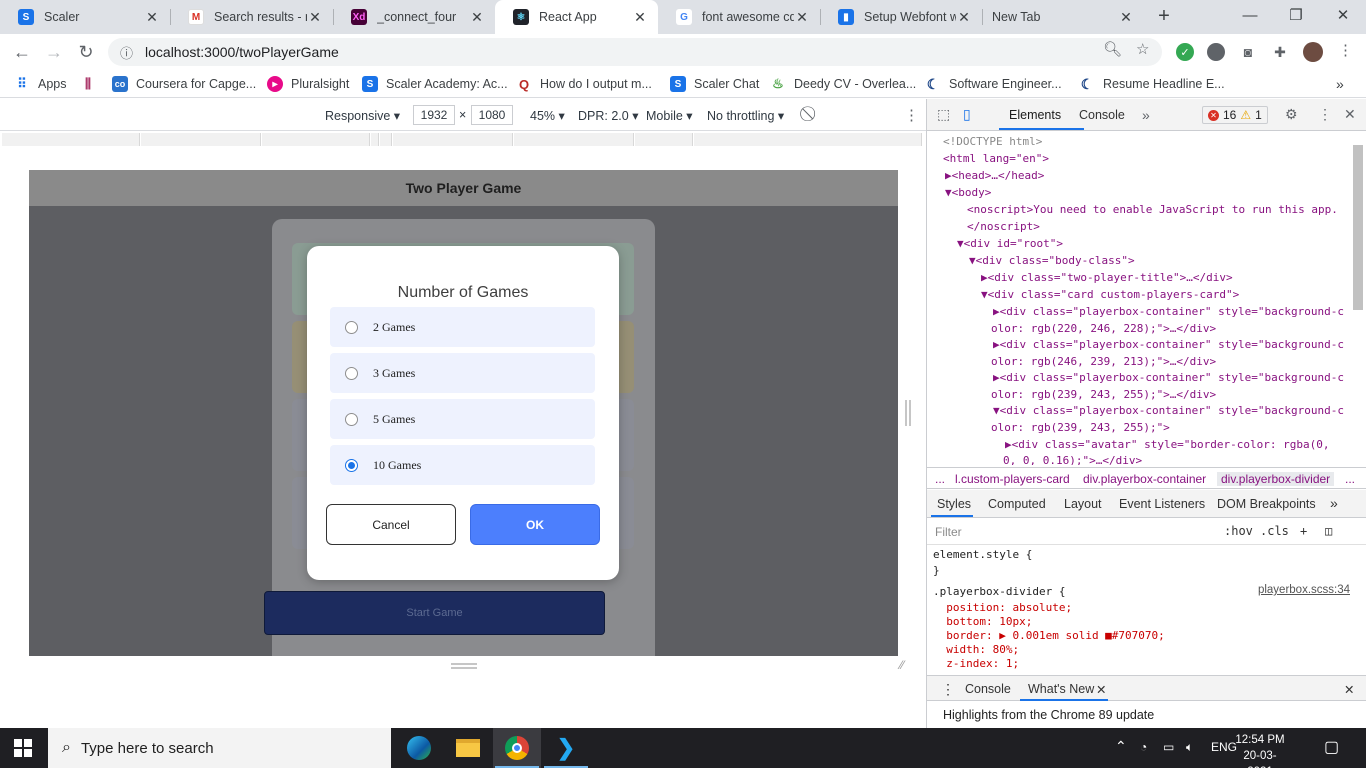 This screenshot has height=768, width=1366. Describe the element at coordinates (1291, 114) in the screenshot. I see `settings-gear-icon: ⚙` at that location.